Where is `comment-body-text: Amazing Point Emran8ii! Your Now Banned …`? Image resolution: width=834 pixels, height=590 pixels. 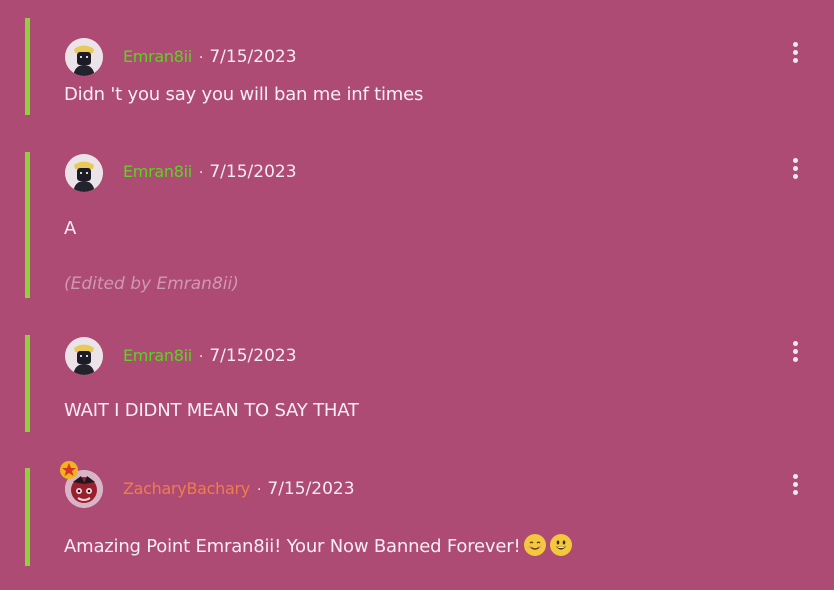
comment-body-text: Amazing Point Emran8ii! Your Now Banned … is located at coordinates (292, 546).